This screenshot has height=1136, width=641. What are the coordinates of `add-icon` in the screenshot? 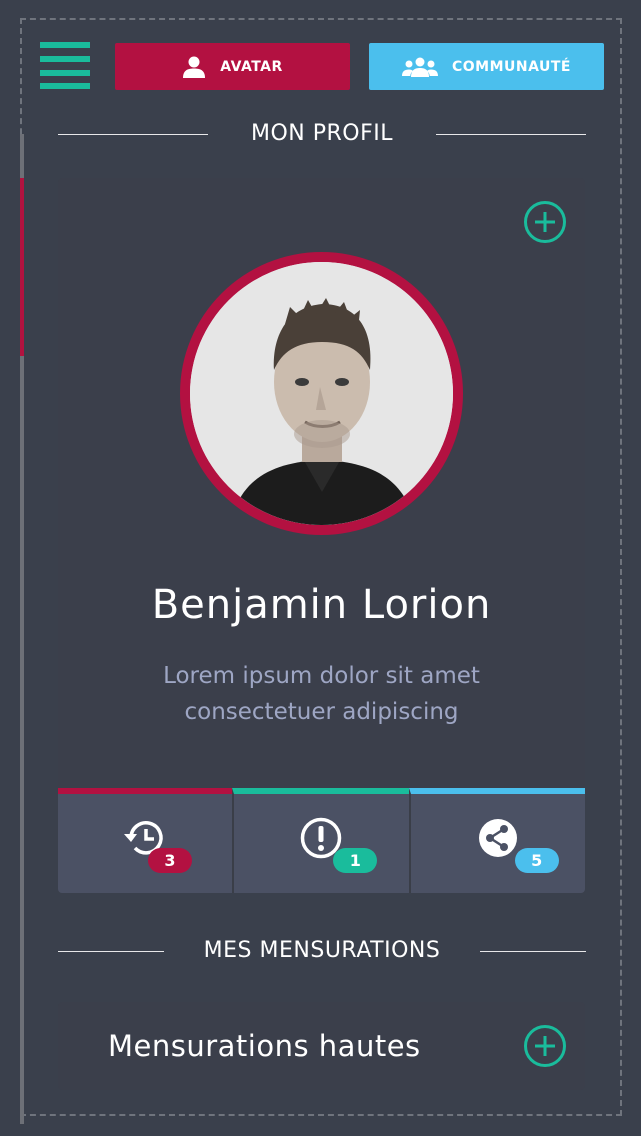 It's located at (545, 222).